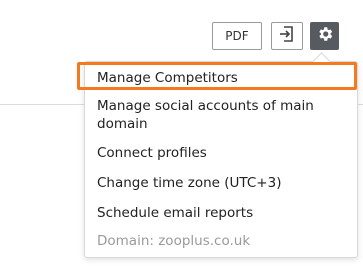  Describe the element at coordinates (221, 213) in the screenshot. I see `menu-item-schedule-email-reports: Schedule email reports` at that location.